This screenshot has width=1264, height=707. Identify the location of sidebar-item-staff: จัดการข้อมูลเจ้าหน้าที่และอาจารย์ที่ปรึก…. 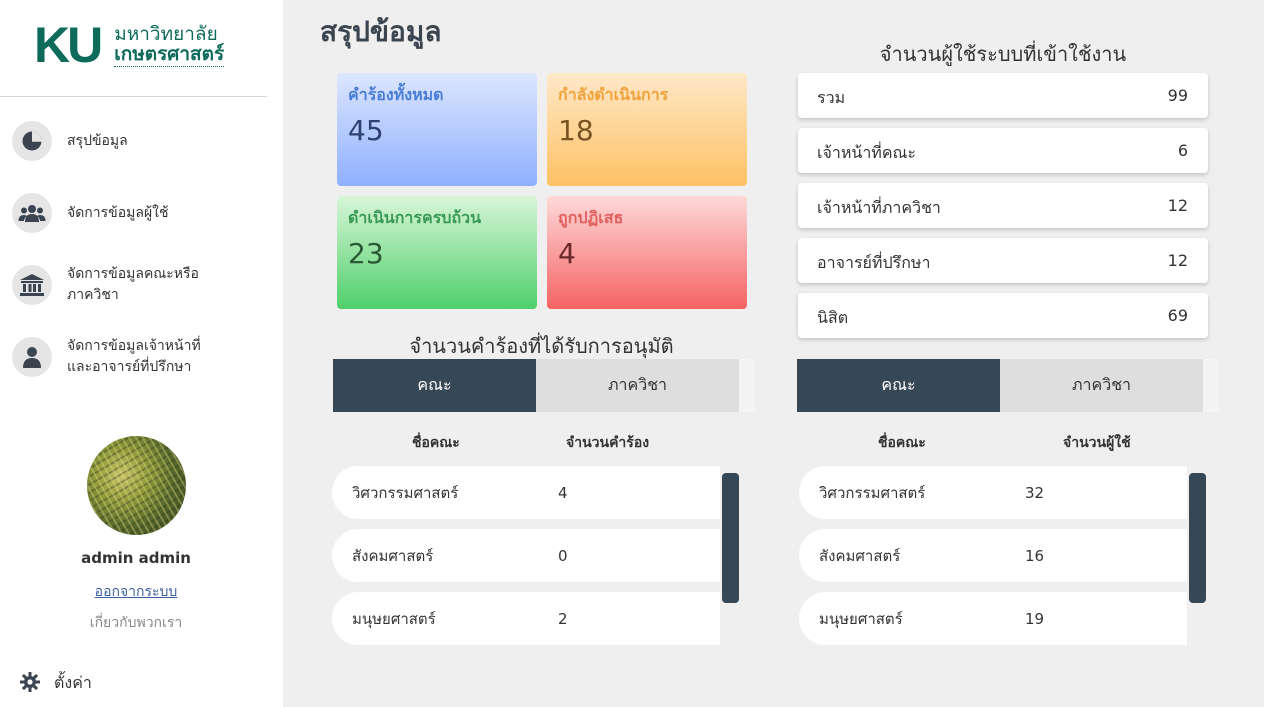
(114, 357).